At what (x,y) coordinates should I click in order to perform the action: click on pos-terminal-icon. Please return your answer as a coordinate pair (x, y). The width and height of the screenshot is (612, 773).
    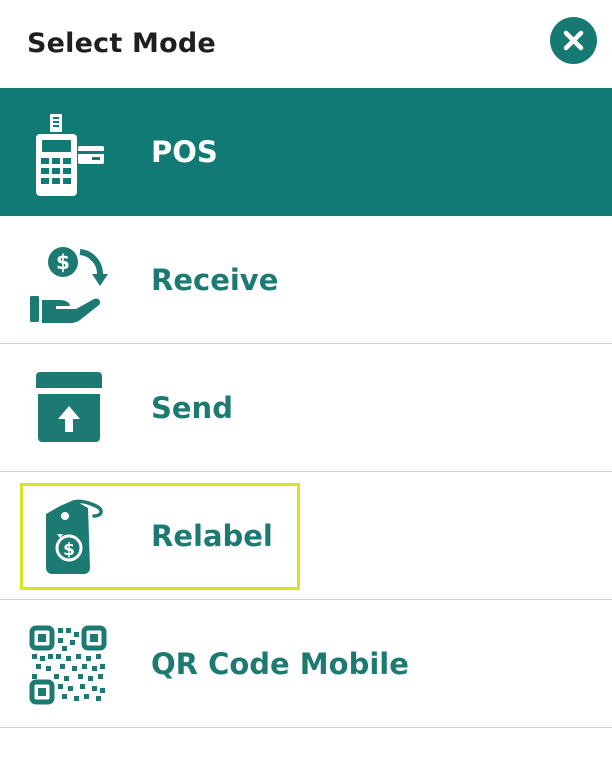
    Looking at the image, I should click on (70, 155).